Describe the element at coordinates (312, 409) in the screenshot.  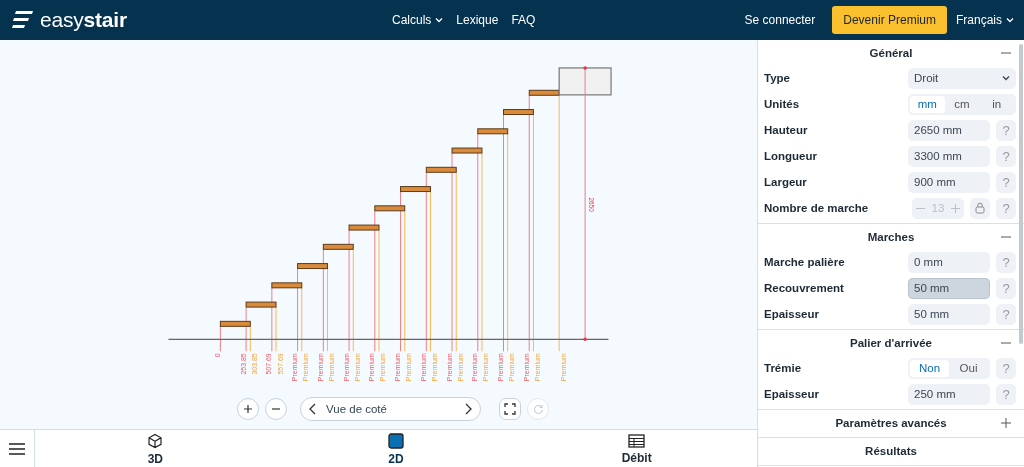
I see `chevron-left-icon` at that location.